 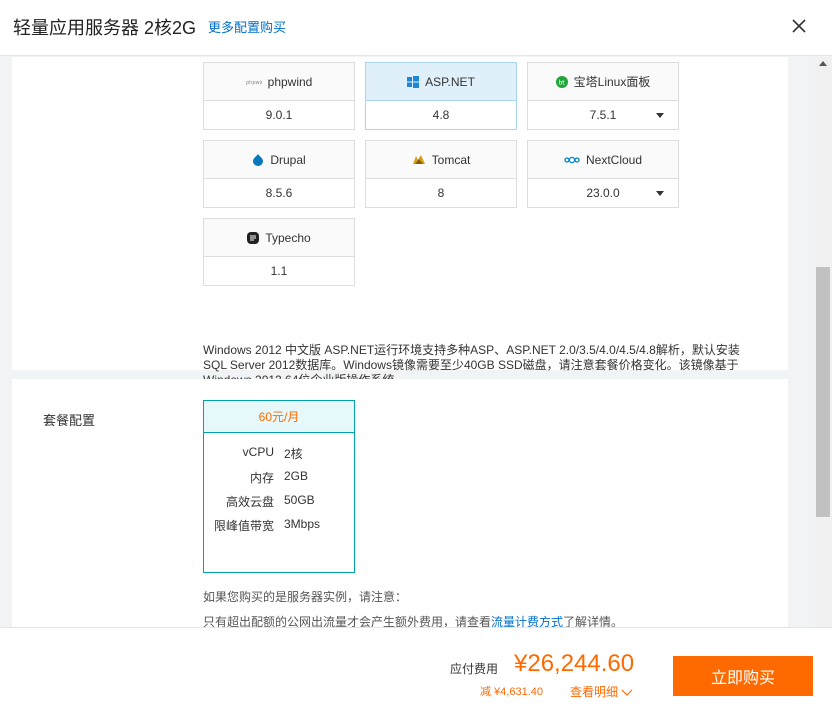 I want to click on typecho-icon, so click(x=253, y=237).